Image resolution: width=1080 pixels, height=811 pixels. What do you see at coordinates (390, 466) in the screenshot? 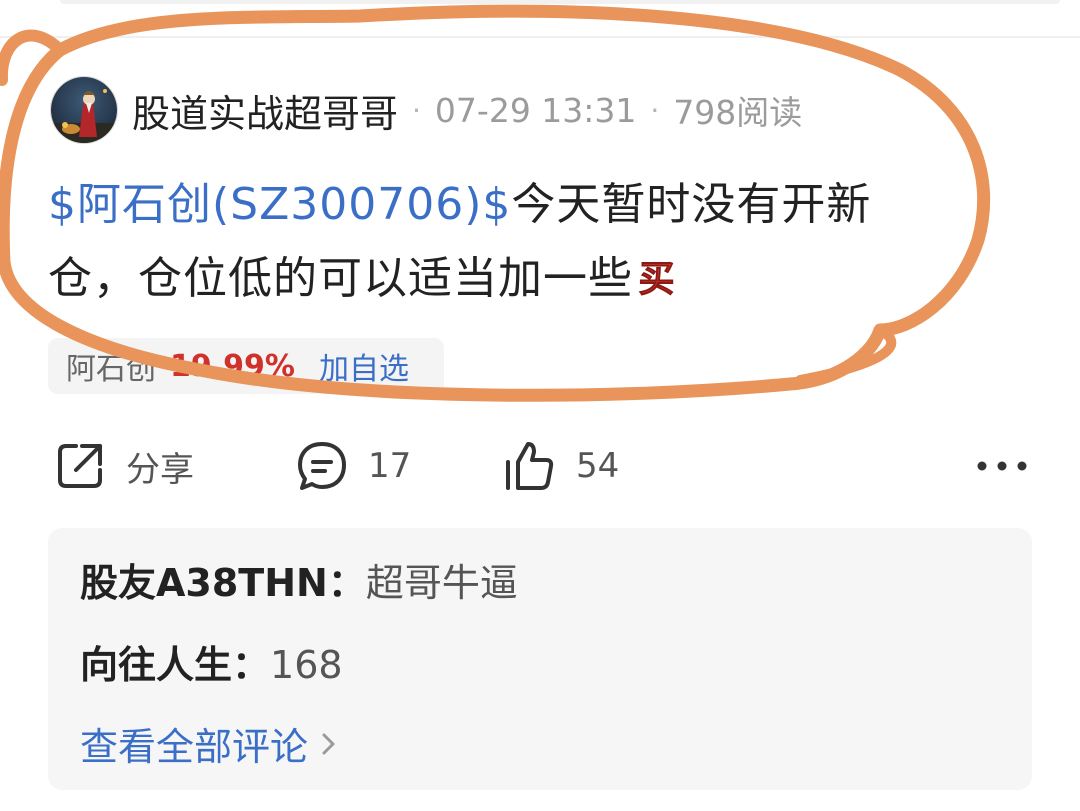
I see `comment-count: 17` at bounding box center [390, 466].